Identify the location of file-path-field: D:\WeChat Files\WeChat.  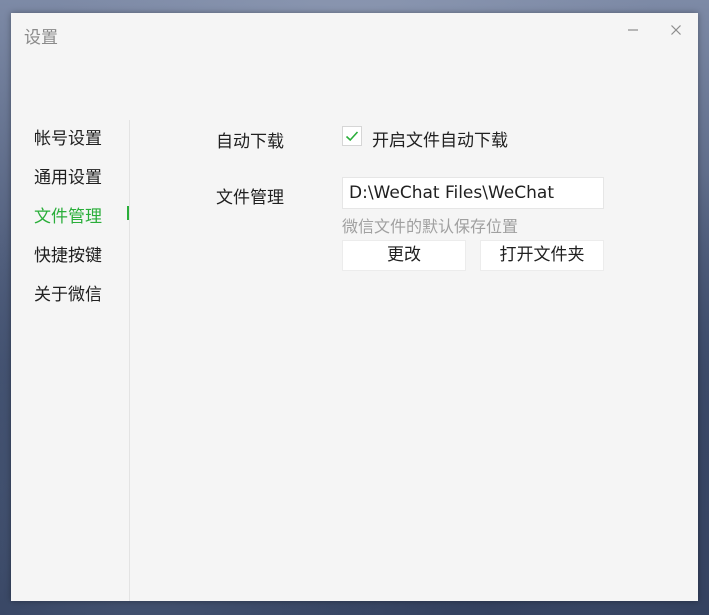
(473, 193).